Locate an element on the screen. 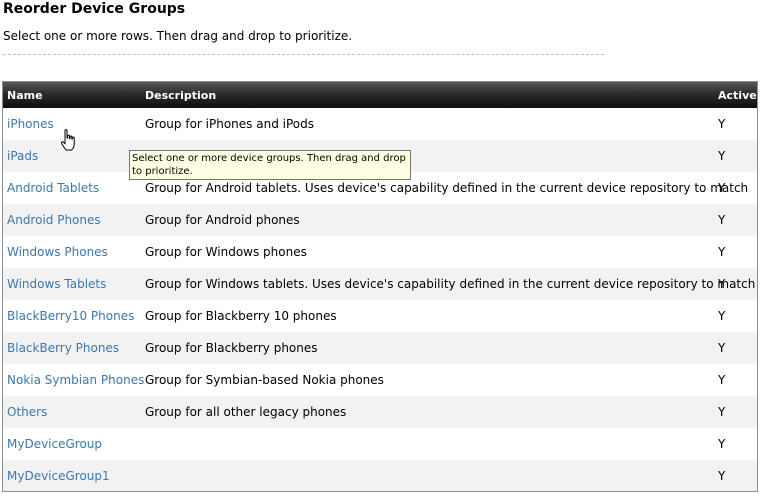 Image resolution: width=761 pixels, height=496 pixels. device-group-name-link: iPads is located at coordinates (22, 156).